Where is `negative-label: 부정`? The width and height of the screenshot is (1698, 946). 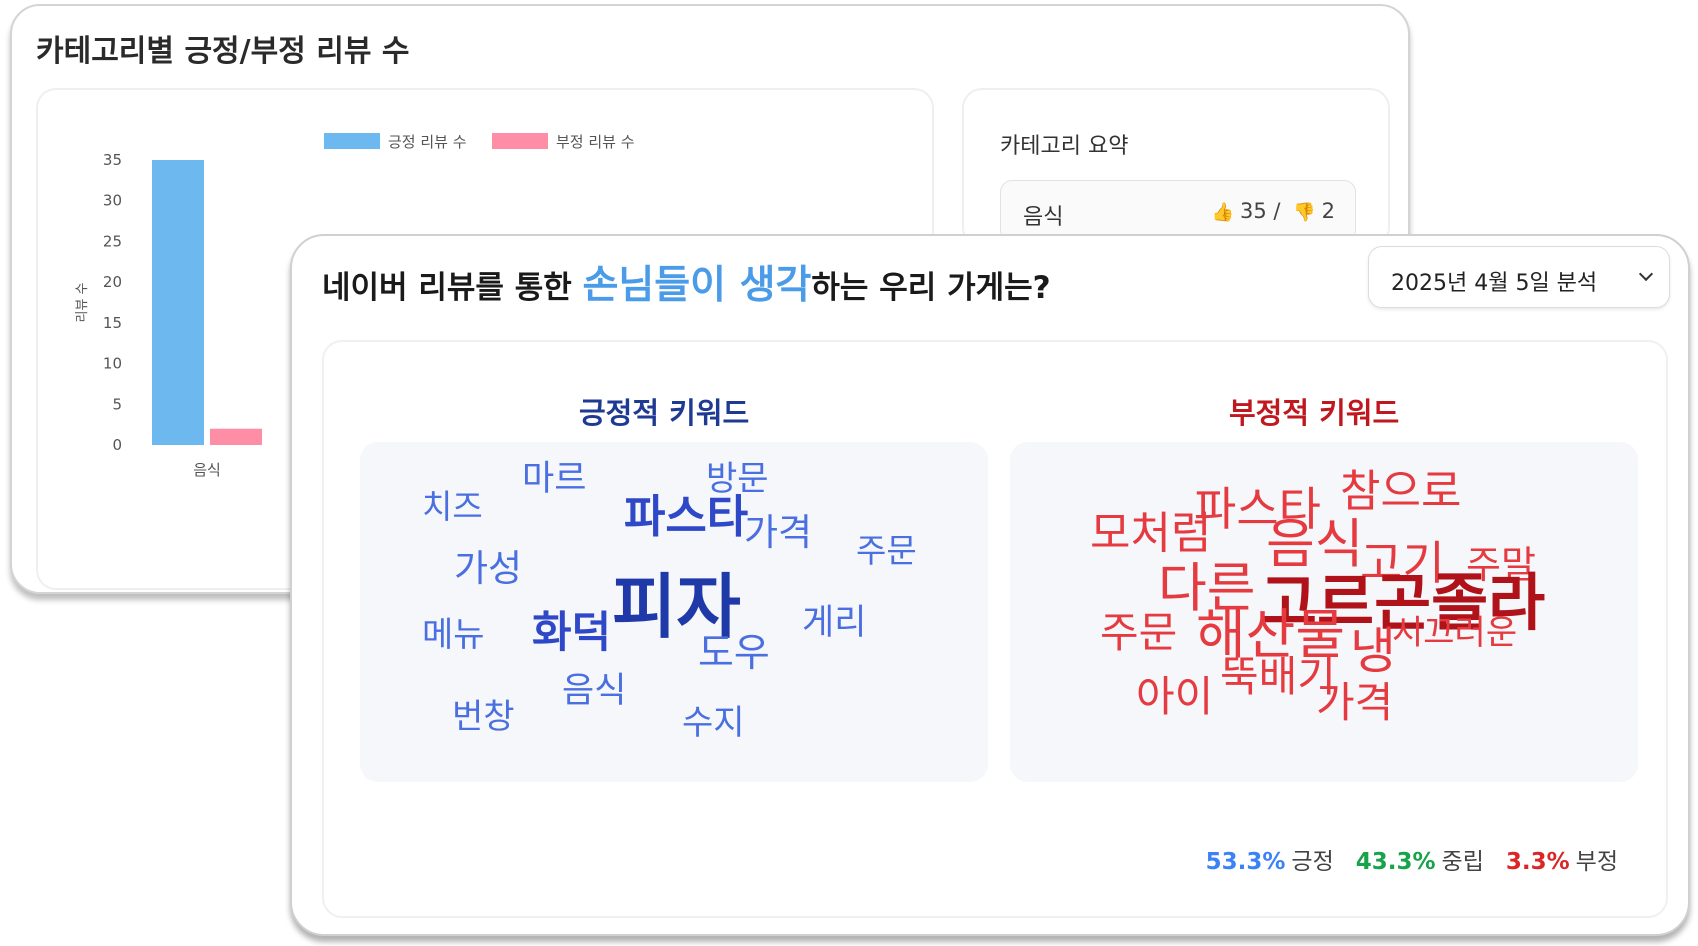 negative-label: 부정 is located at coordinates (1596, 862).